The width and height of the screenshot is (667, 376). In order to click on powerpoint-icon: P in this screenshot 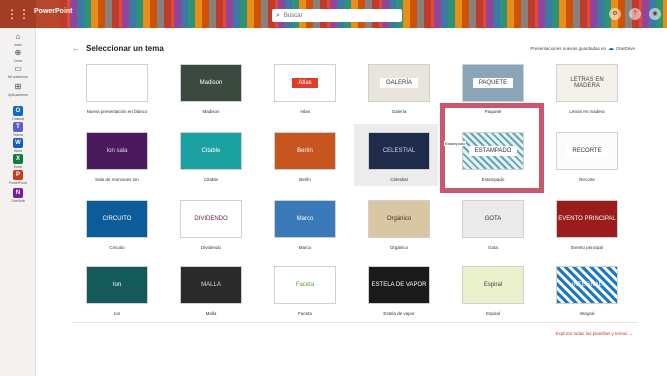, I will do `click(18, 175)`.